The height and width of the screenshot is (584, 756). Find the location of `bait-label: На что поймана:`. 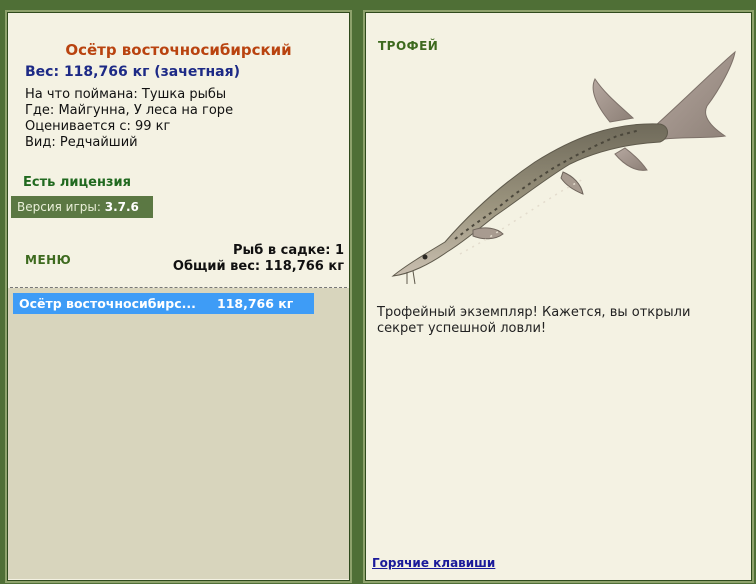

bait-label: На что поймана: is located at coordinates (81, 94).